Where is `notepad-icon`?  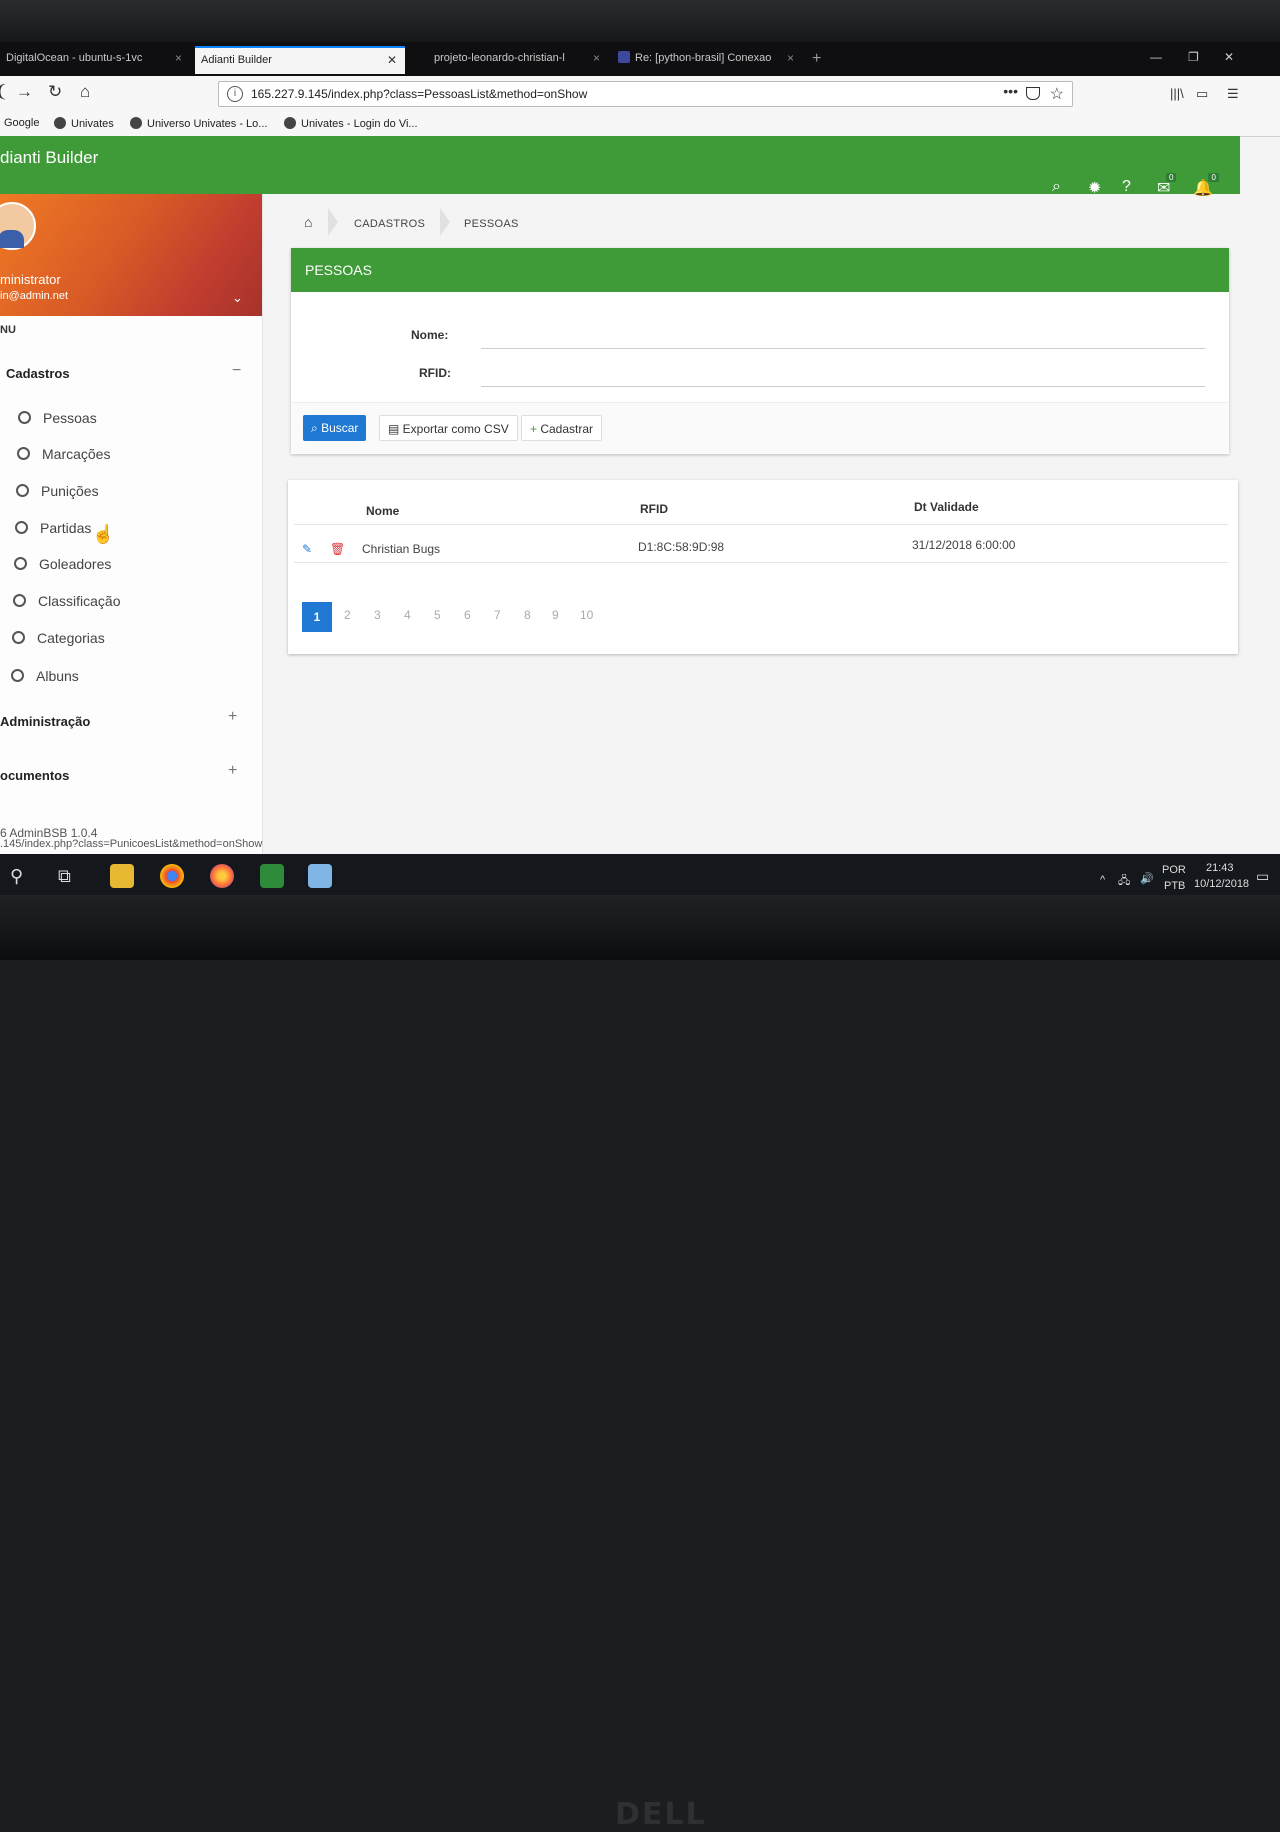
notepad-icon is located at coordinates (320, 876).